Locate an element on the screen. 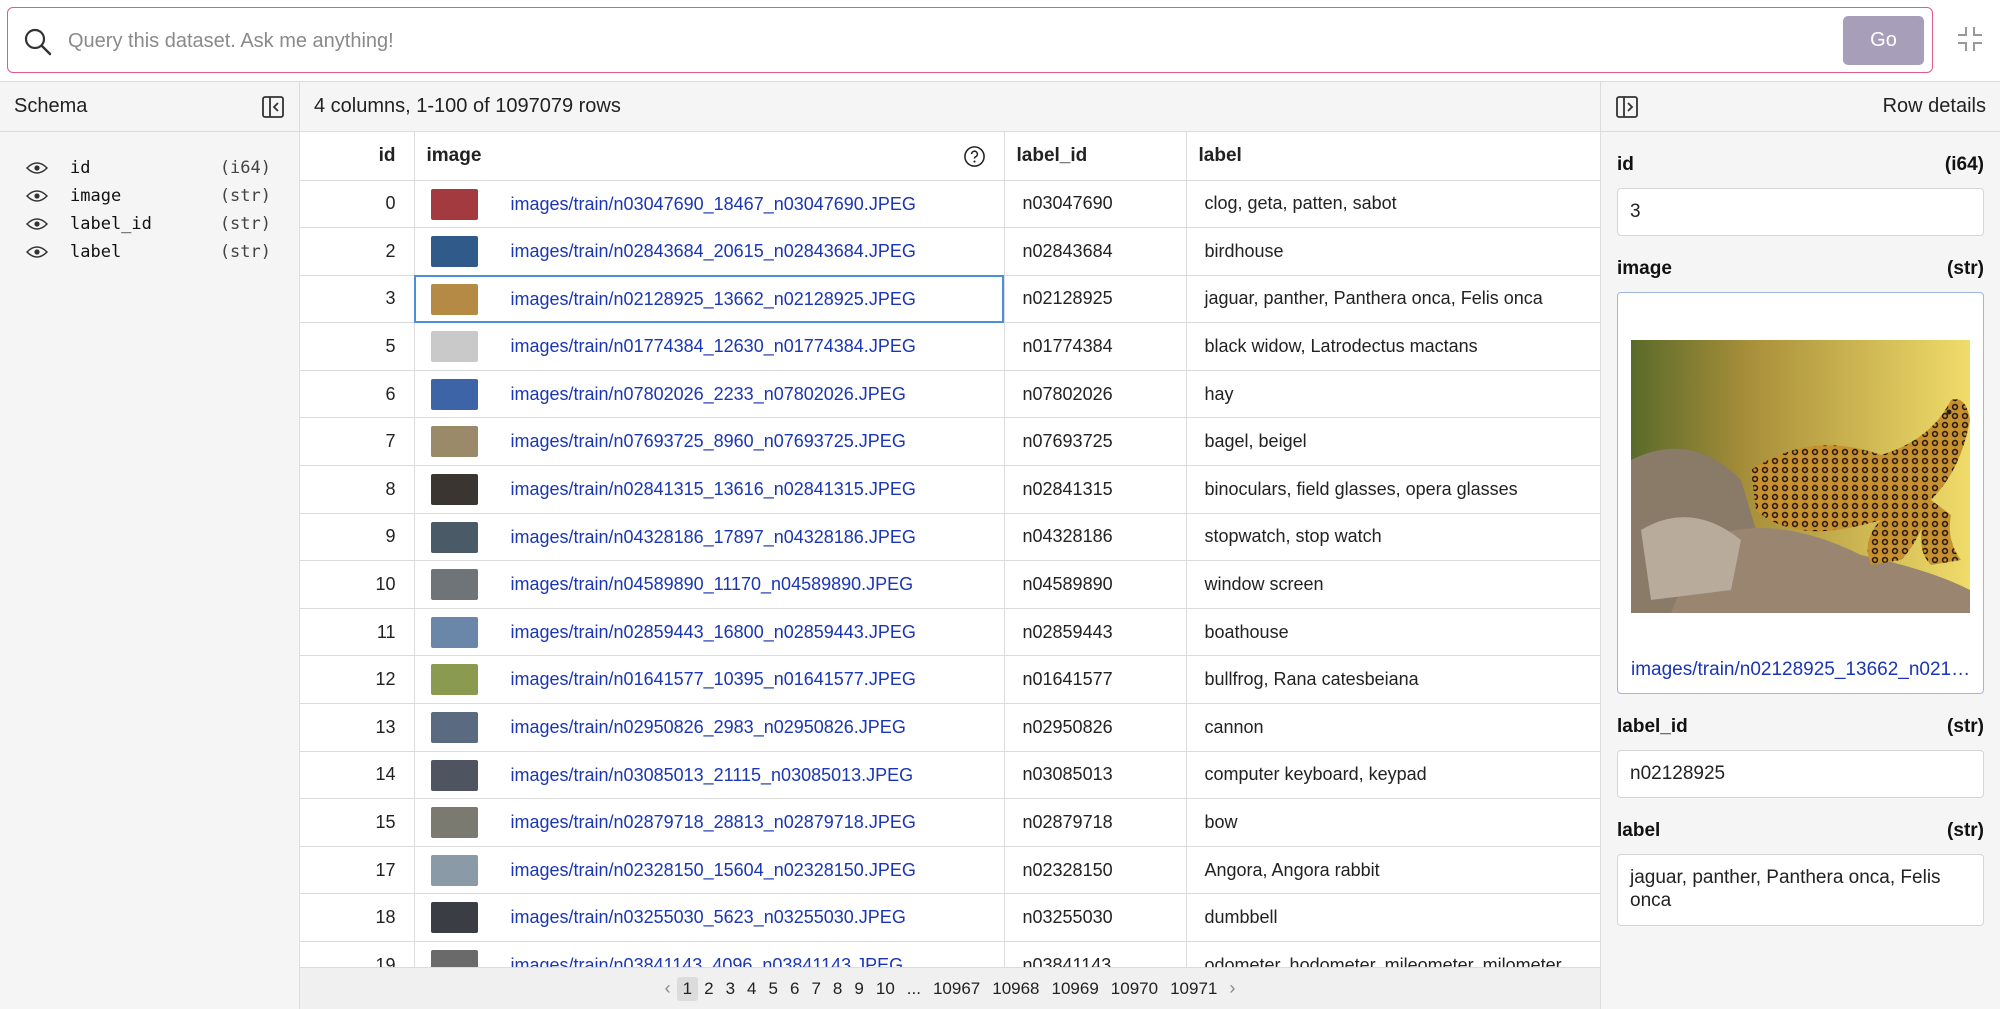 This screenshot has height=1009, width=2000. schema-field-image: image (str) is located at coordinates (149, 196).